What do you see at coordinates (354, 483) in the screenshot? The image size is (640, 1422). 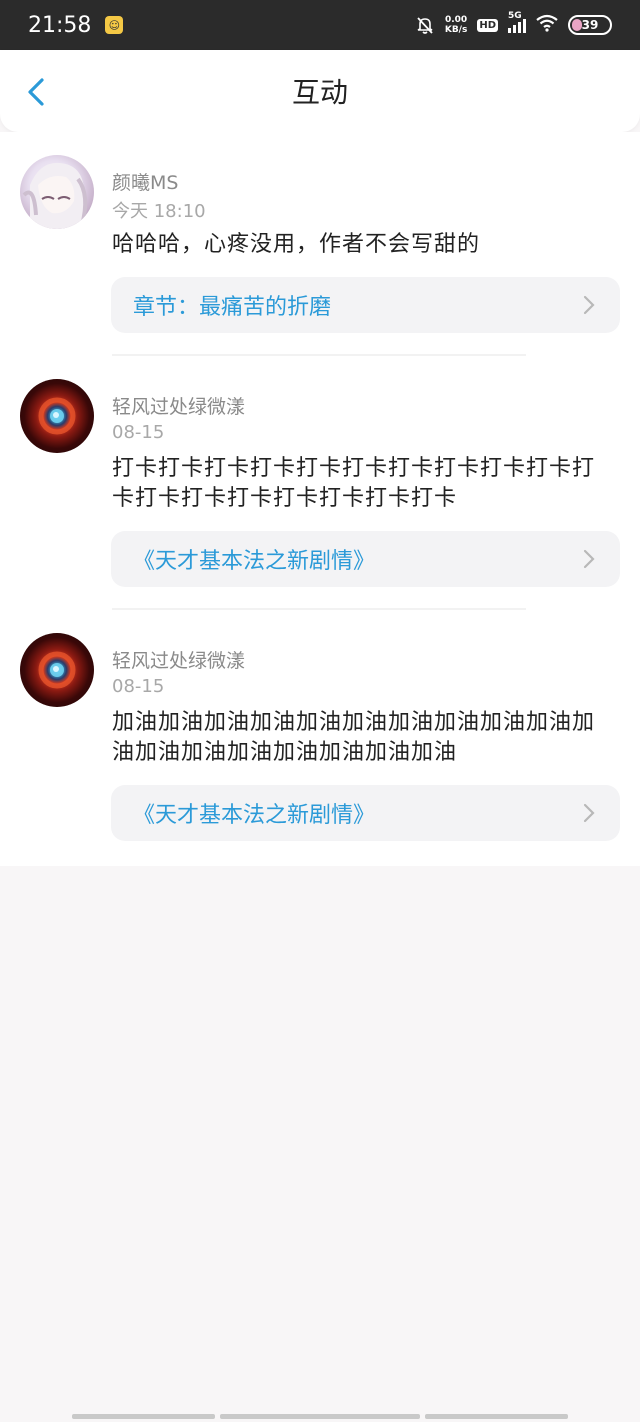 I see `comment-text: 打卡打卡打卡打卡打卡打卡打卡打卡打卡打卡打卡打卡打卡打卡打卡打卡打卡打卡` at bounding box center [354, 483].